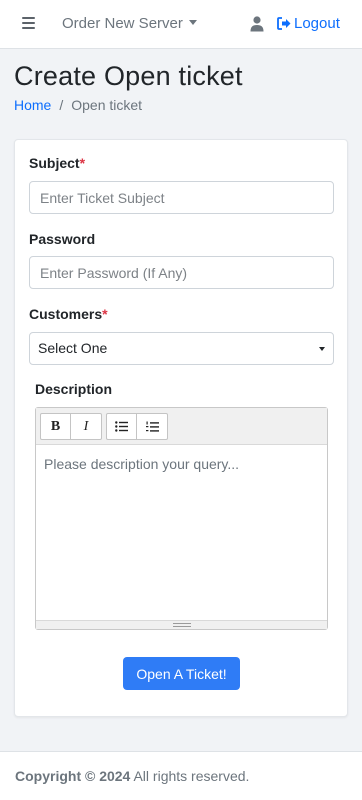 The image size is (362, 800). I want to click on footer: Copyright © 2024 All rights reserved., so click(181, 775).